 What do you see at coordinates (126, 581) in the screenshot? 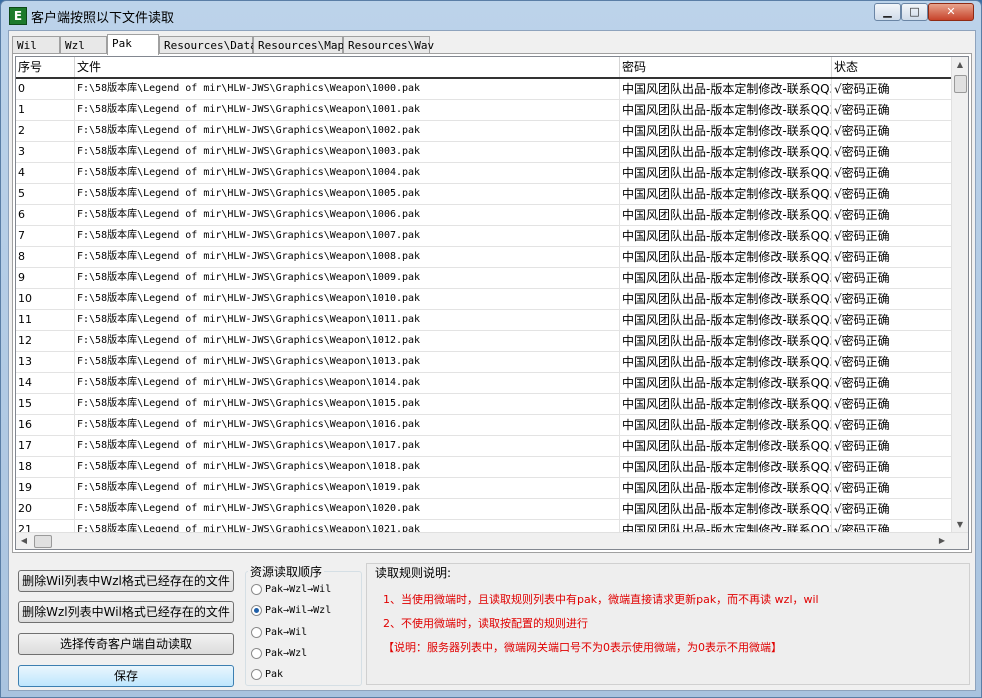
I see `delete-wil-duplicates-button: 删除Wil列表中Wzl格式已经存在的文件` at bounding box center [126, 581].